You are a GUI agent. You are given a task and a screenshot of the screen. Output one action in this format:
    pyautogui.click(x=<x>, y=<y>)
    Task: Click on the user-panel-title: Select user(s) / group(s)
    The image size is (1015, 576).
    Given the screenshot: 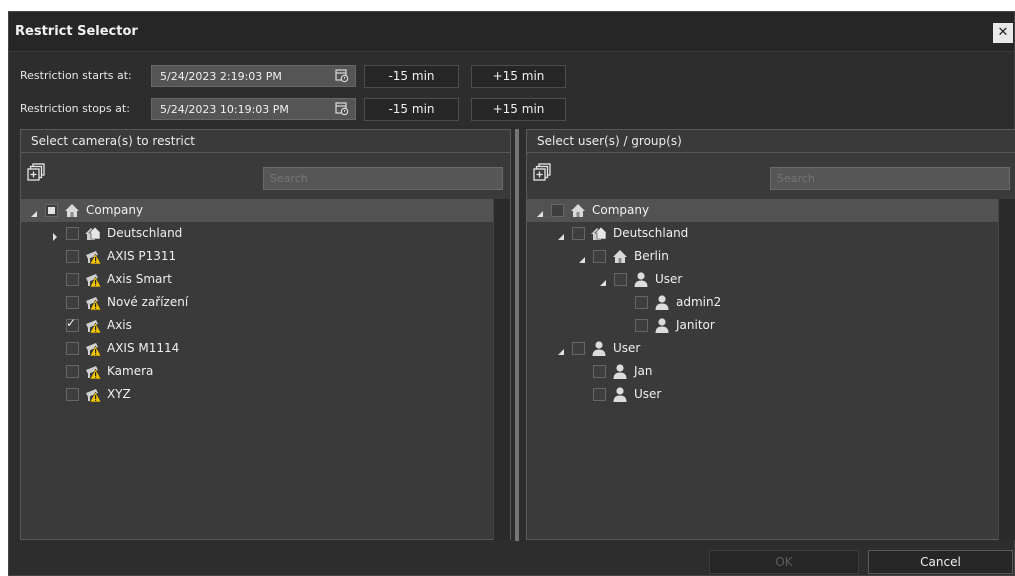 What is the action you would take?
    pyautogui.click(x=771, y=141)
    